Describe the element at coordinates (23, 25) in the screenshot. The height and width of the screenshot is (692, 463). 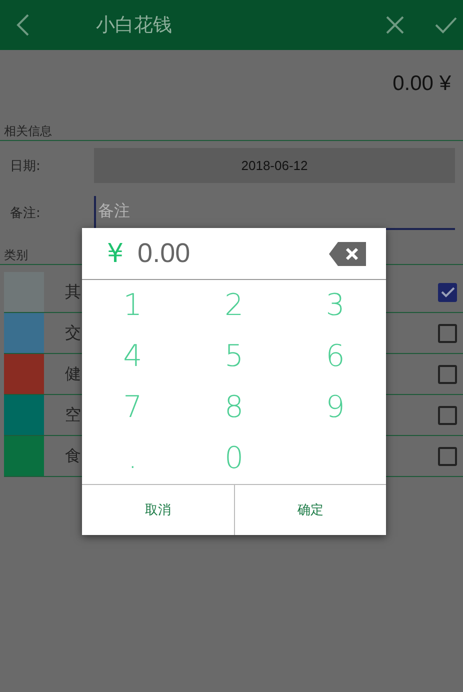
I see `back-icon` at that location.